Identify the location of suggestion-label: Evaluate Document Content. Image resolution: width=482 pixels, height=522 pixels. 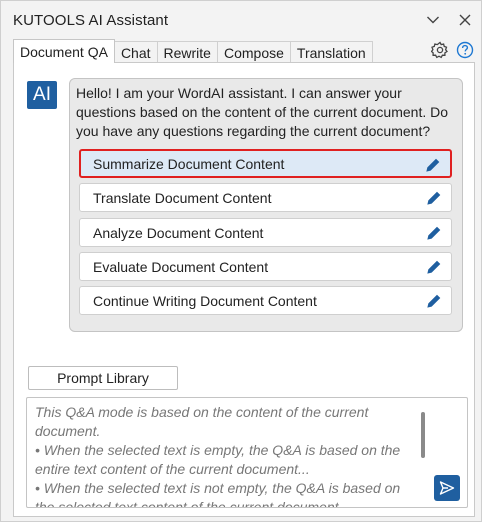
(181, 267).